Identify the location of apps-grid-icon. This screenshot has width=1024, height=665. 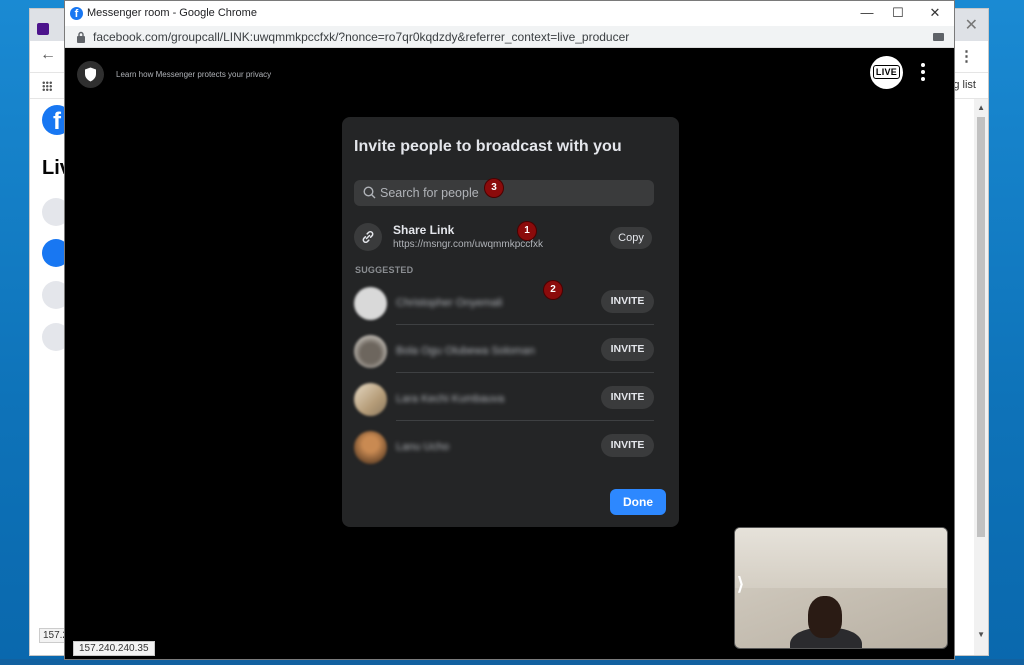
(47, 86).